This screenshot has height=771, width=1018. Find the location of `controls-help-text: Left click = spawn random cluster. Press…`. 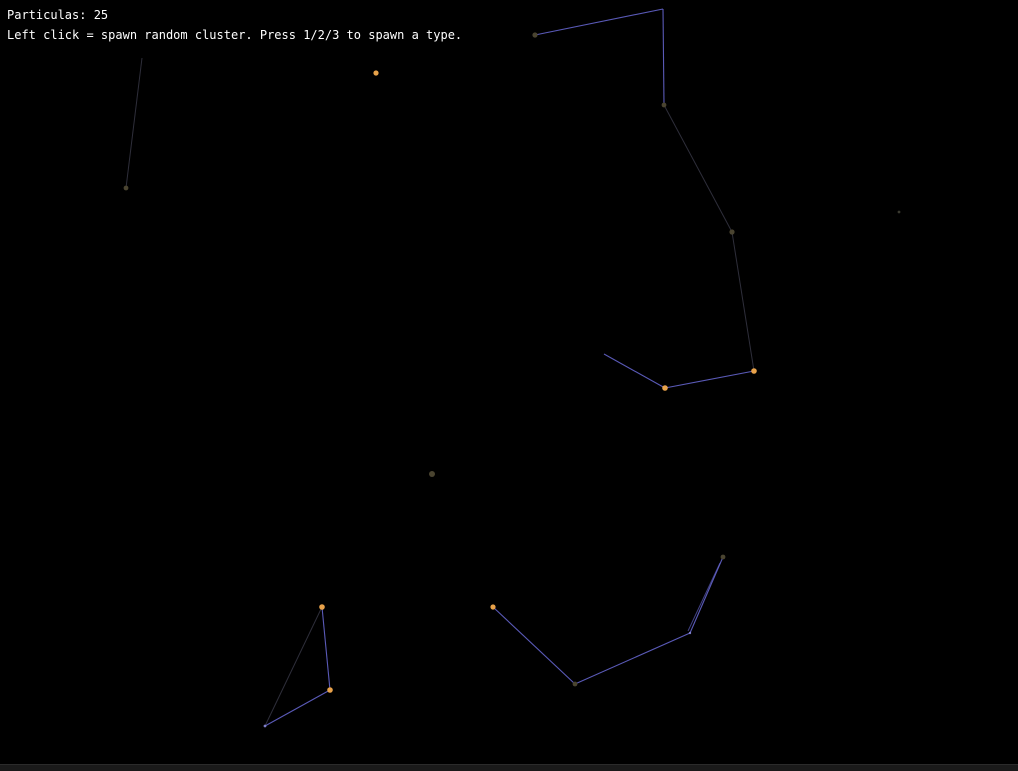

controls-help-text: Left click = spawn random cluster. Press… is located at coordinates (235, 35).